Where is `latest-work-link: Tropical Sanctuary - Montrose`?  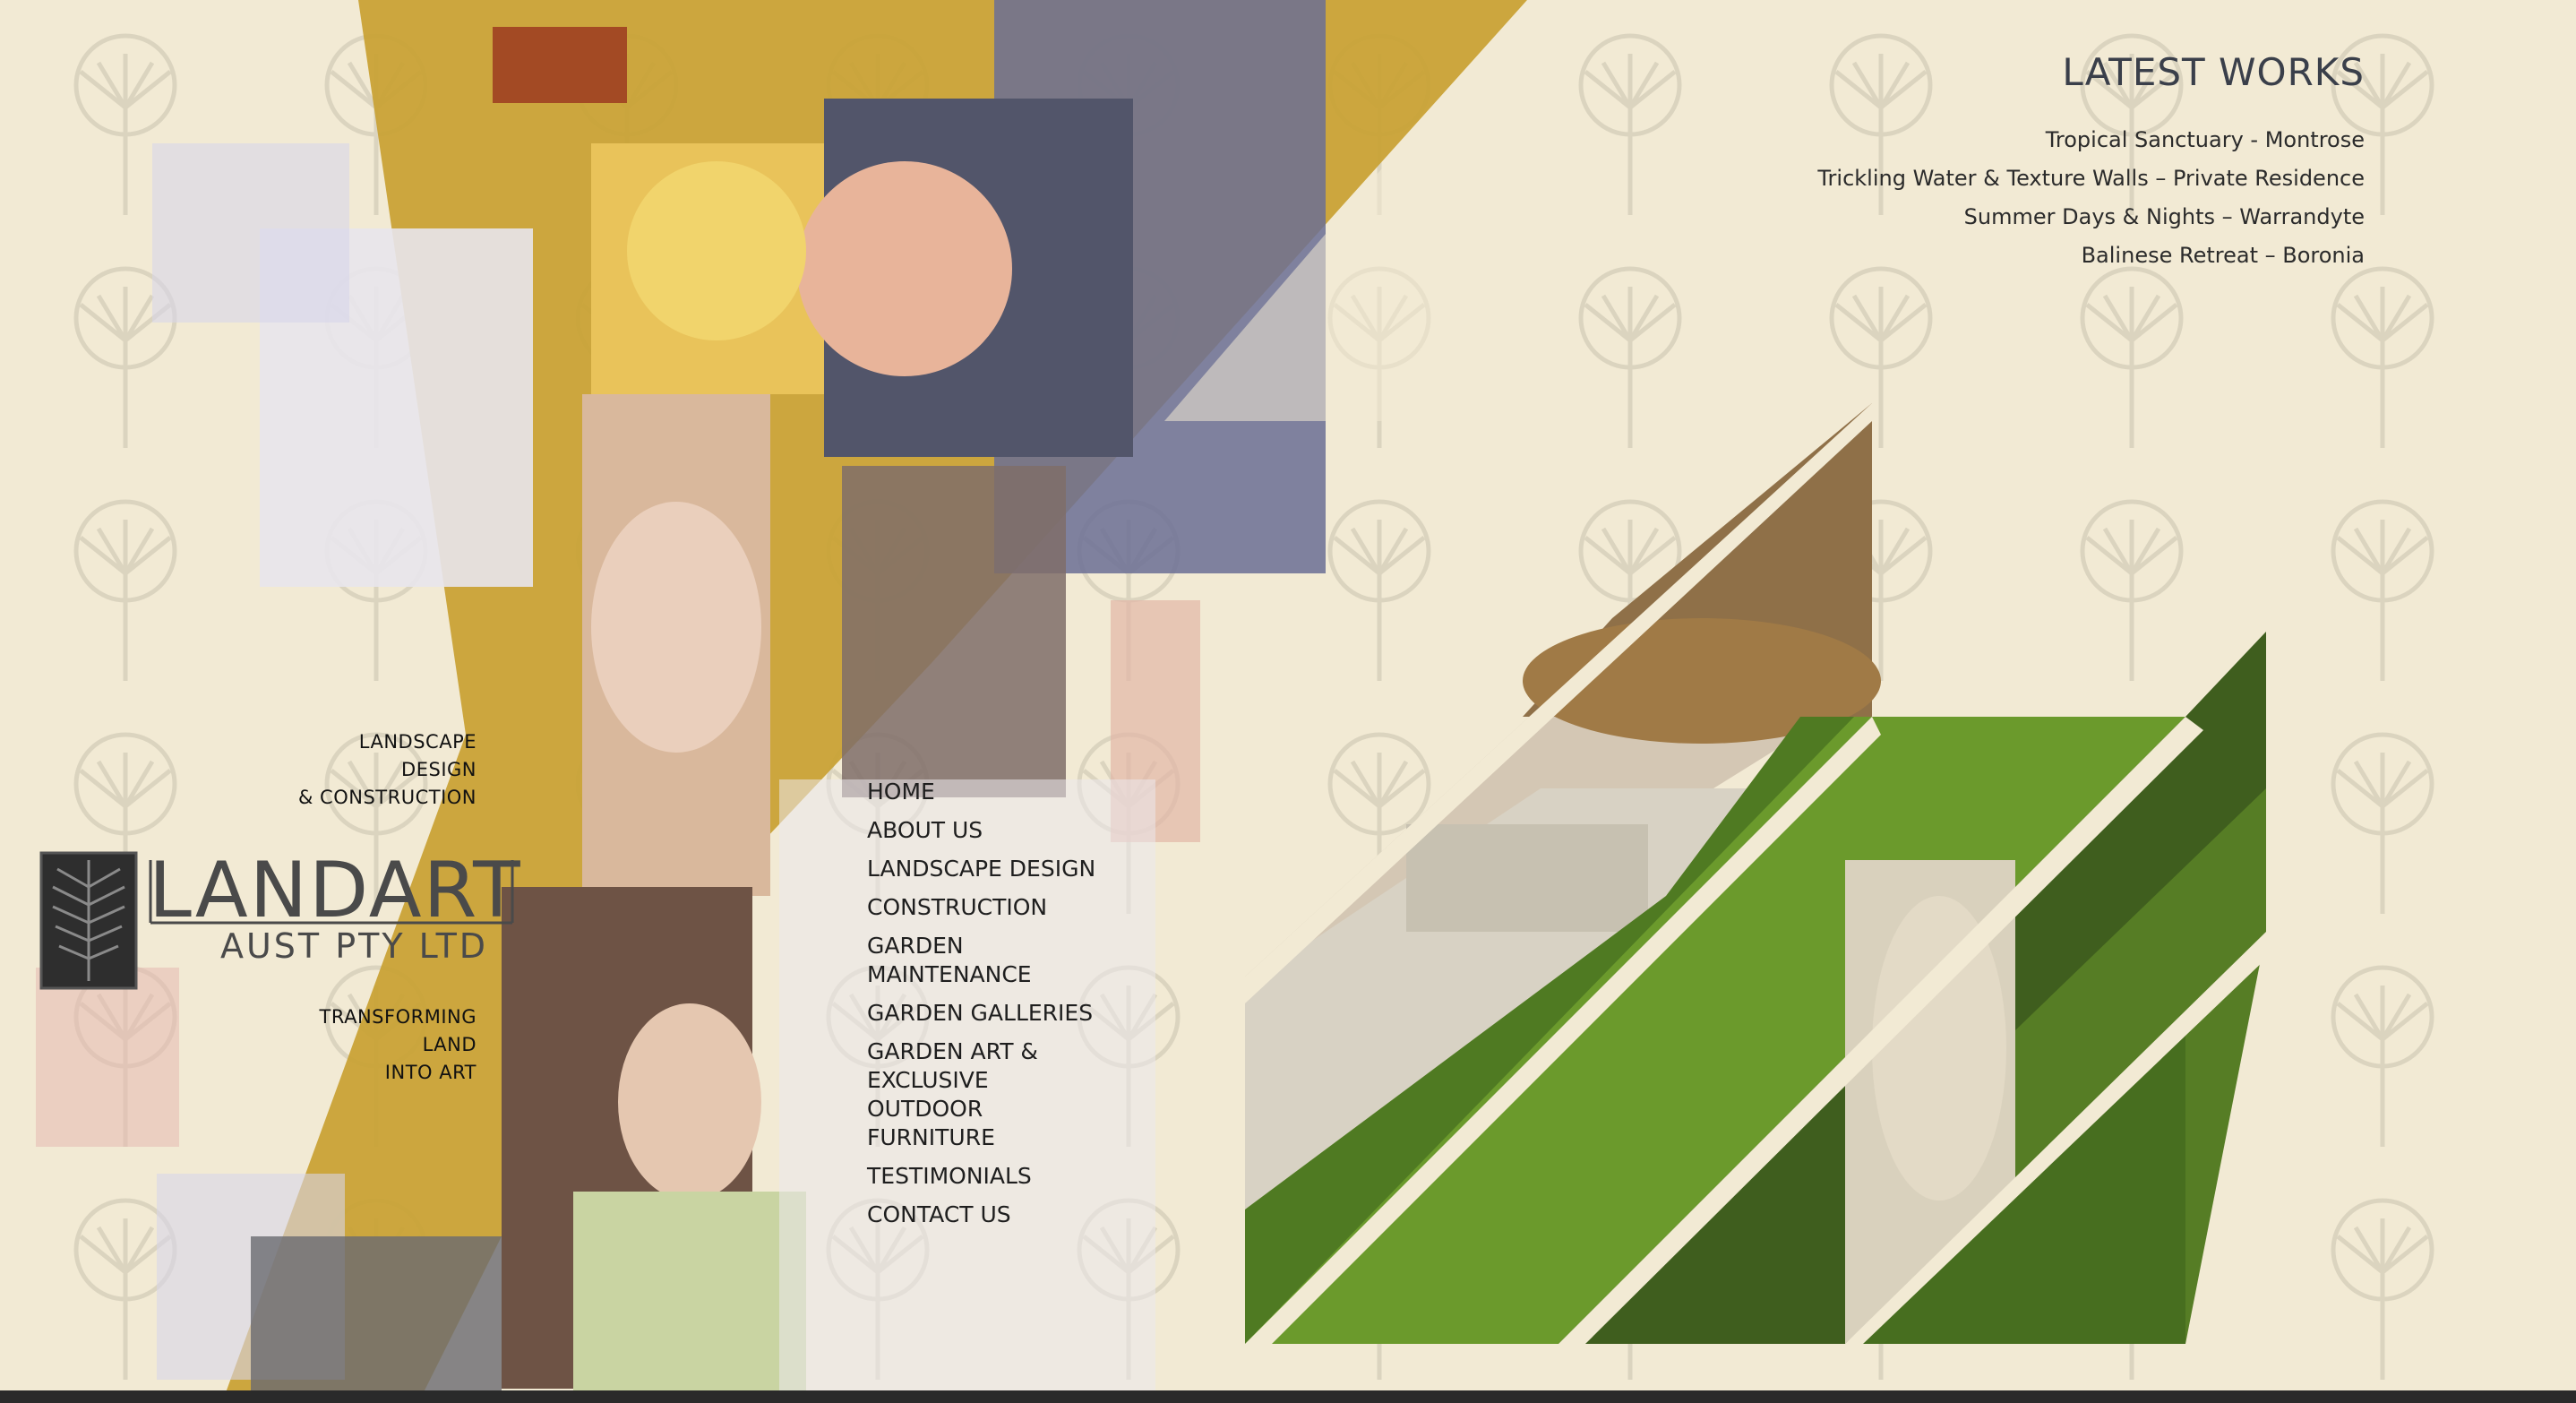 latest-work-link: Tropical Sanctuary - Montrose is located at coordinates (2091, 140).